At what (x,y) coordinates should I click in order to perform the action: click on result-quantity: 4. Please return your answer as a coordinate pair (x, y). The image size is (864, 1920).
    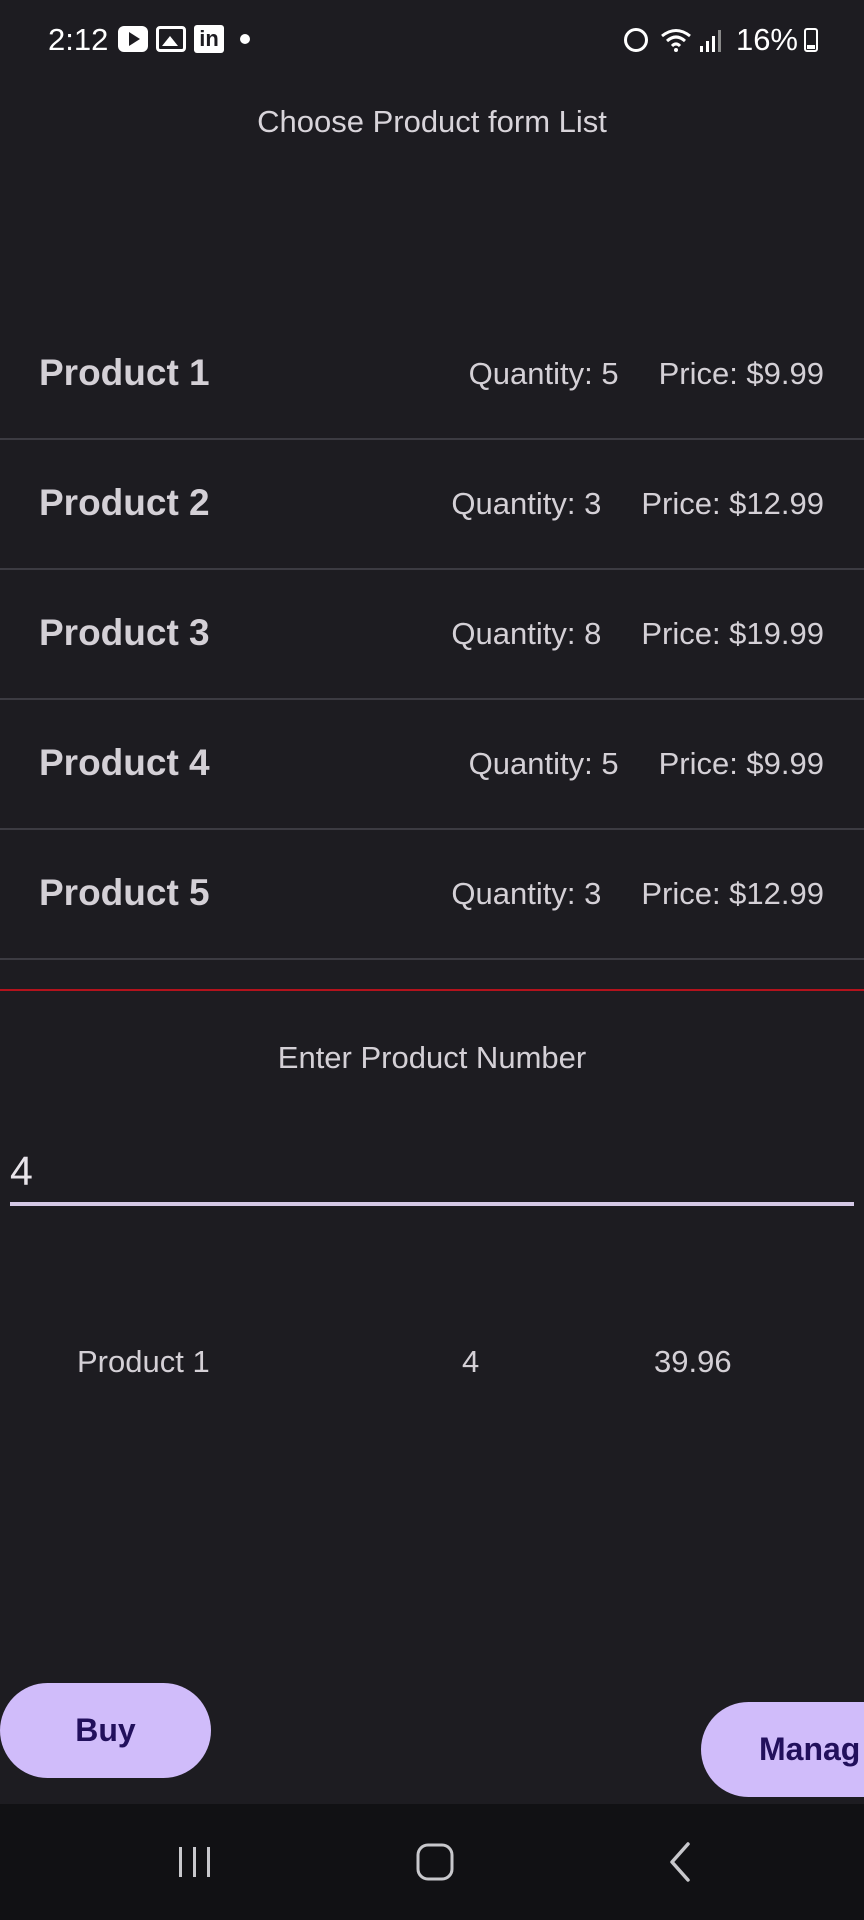
    Looking at the image, I should click on (471, 1361).